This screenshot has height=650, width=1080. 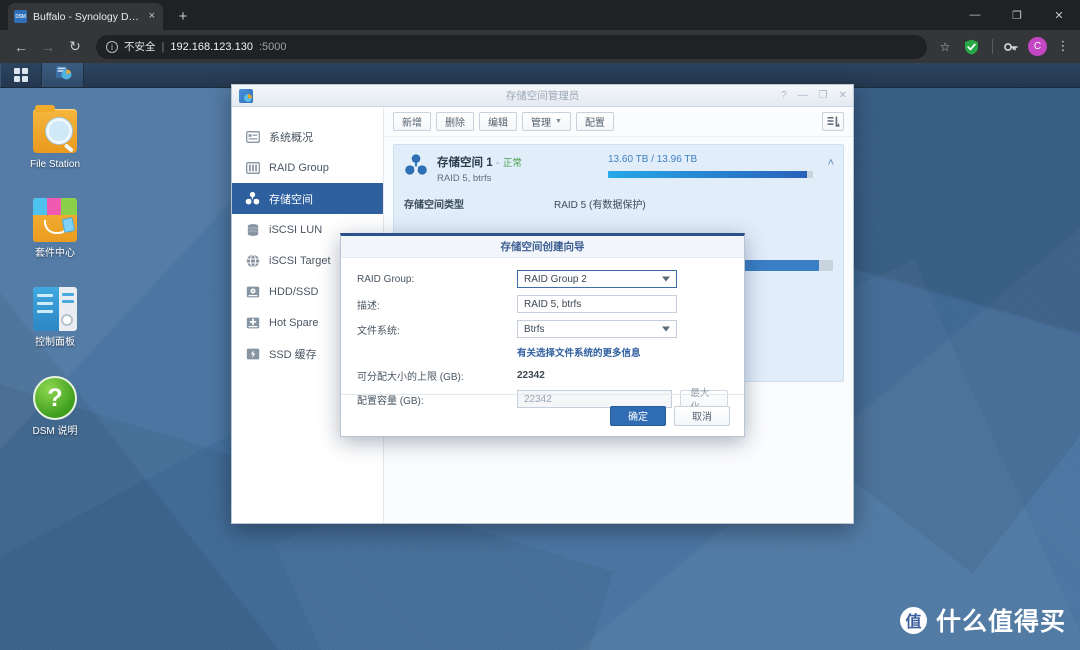 I want to click on max-allocatable-value: 22342, so click(x=531, y=375).